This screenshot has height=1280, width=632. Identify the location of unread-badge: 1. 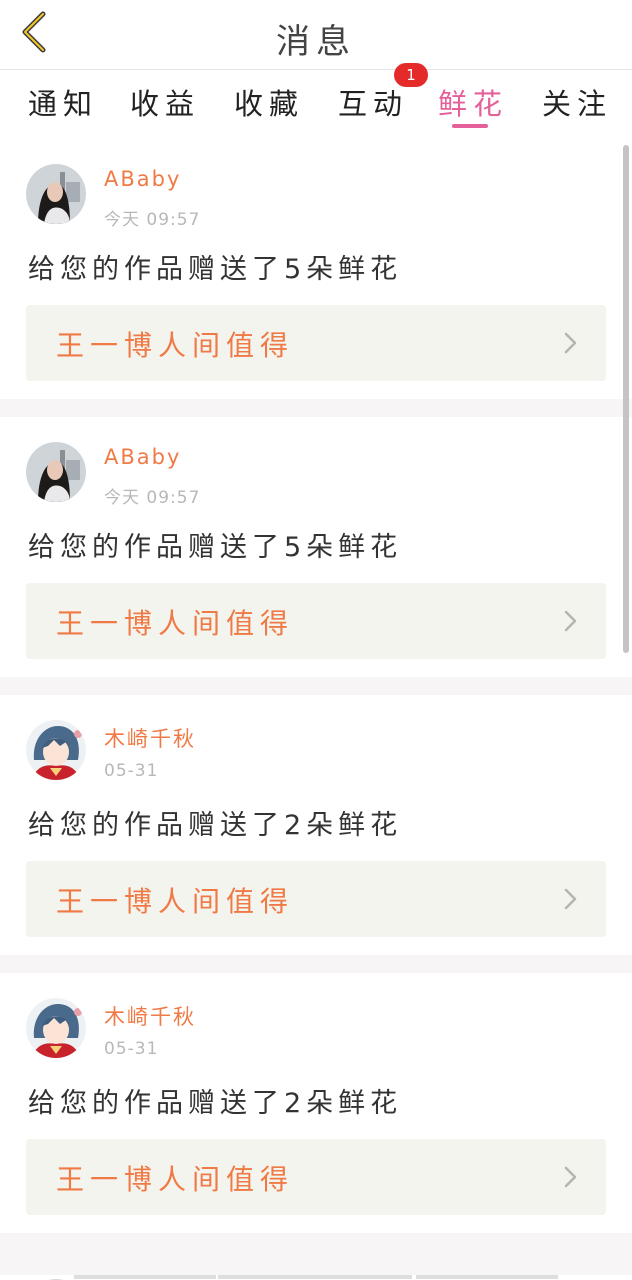
(411, 75).